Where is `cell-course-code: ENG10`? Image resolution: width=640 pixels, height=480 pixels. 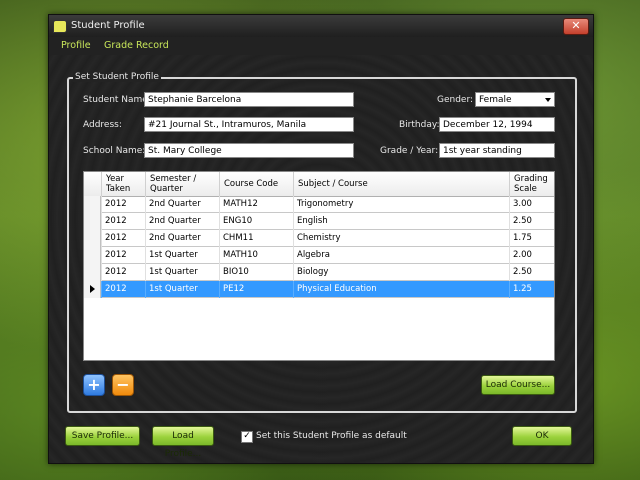
cell-course-code: ENG10 is located at coordinates (256, 221).